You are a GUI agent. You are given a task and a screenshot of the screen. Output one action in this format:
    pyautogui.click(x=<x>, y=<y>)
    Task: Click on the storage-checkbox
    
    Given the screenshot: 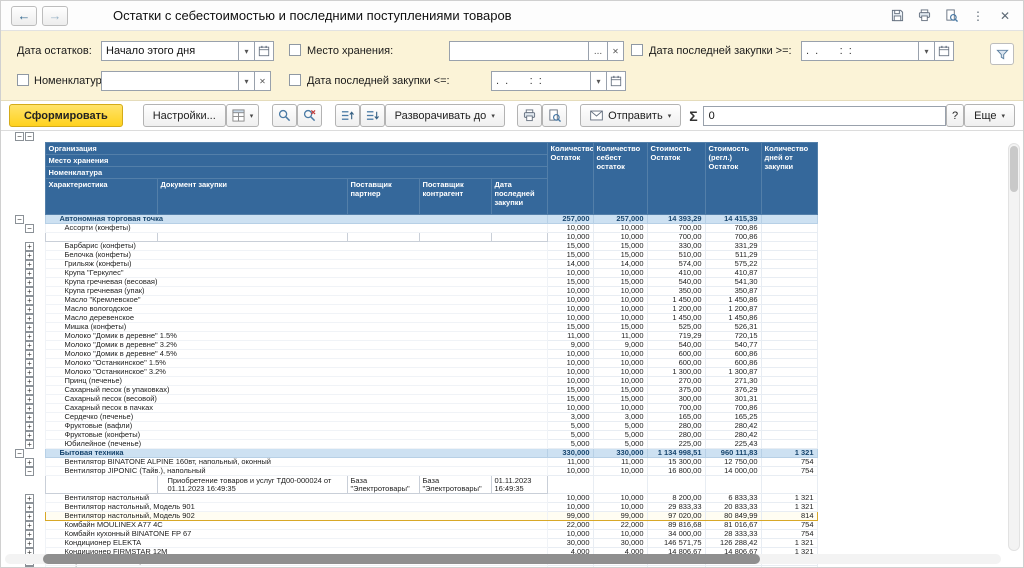 What is the action you would take?
    pyautogui.click(x=295, y=50)
    